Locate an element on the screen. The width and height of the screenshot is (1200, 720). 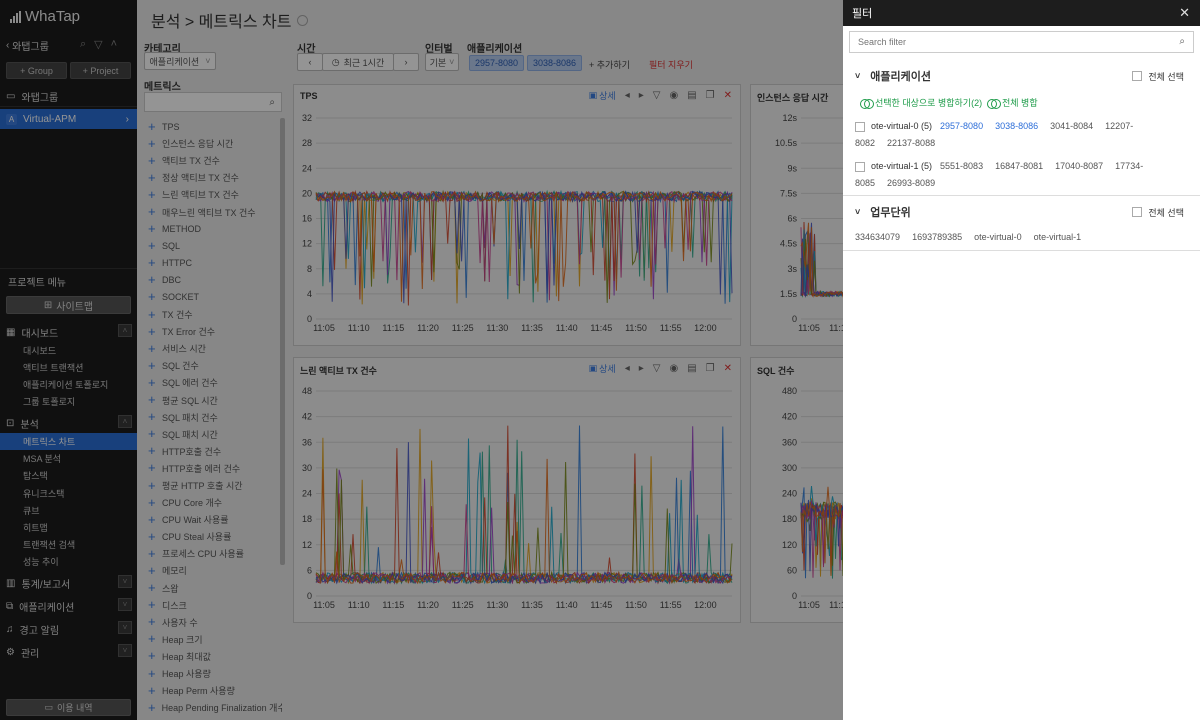
filter-panel-header: 필터 ✕ is located at coordinates (1021, 13).